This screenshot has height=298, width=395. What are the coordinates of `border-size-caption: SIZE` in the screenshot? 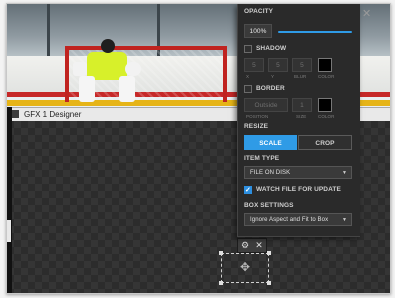 It's located at (301, 116).